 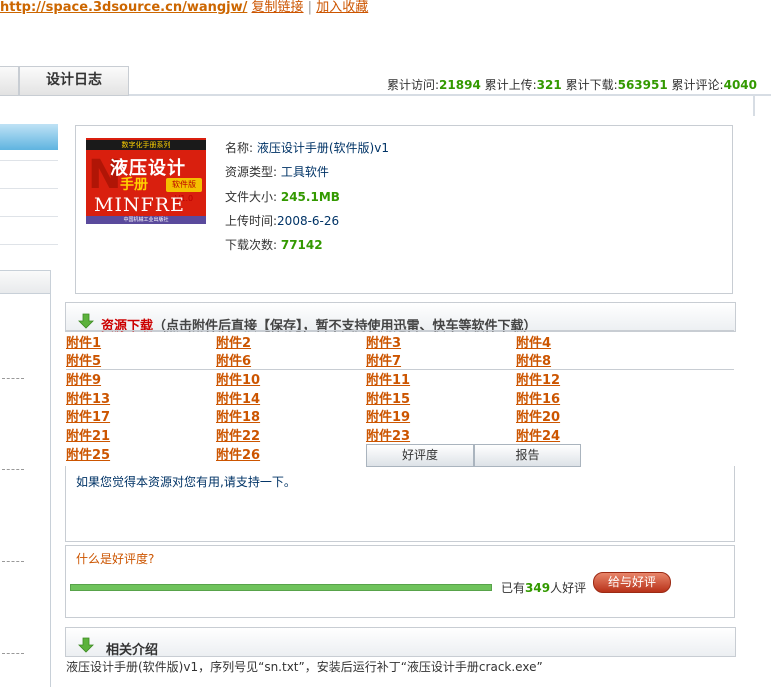 I want to click on attachment-link-24: 附件24, so click(x=538, y=434).